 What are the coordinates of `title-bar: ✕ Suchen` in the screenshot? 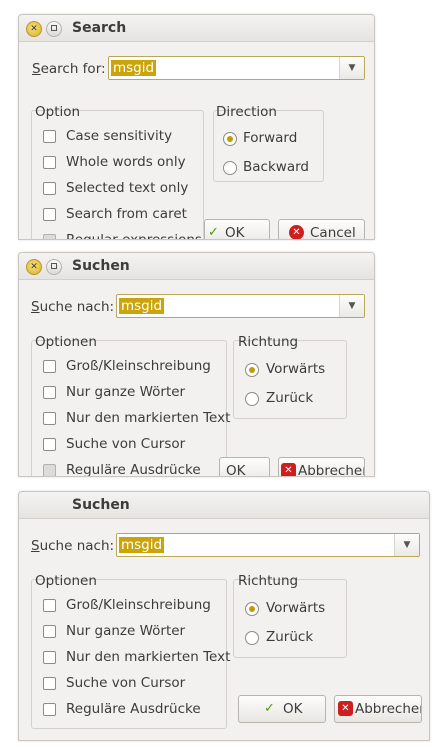 It's located at (196, 266).